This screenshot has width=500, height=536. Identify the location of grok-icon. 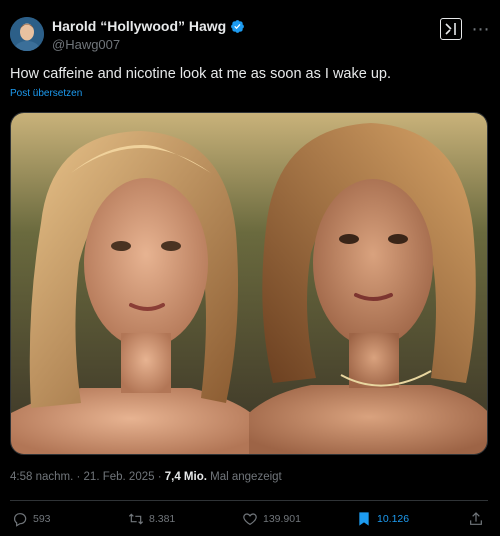
(451, 29).